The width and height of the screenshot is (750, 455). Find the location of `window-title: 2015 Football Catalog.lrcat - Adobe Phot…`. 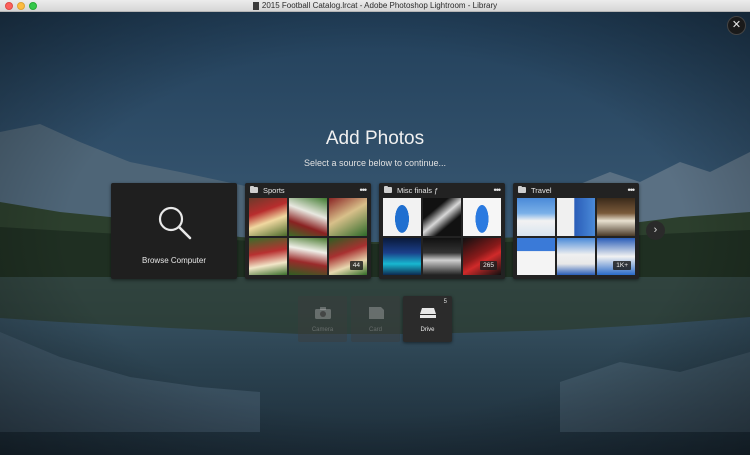

window-title: 2015 Football Catalog.lrcat - Adobe Phot… is located at coordinates (379, 5).